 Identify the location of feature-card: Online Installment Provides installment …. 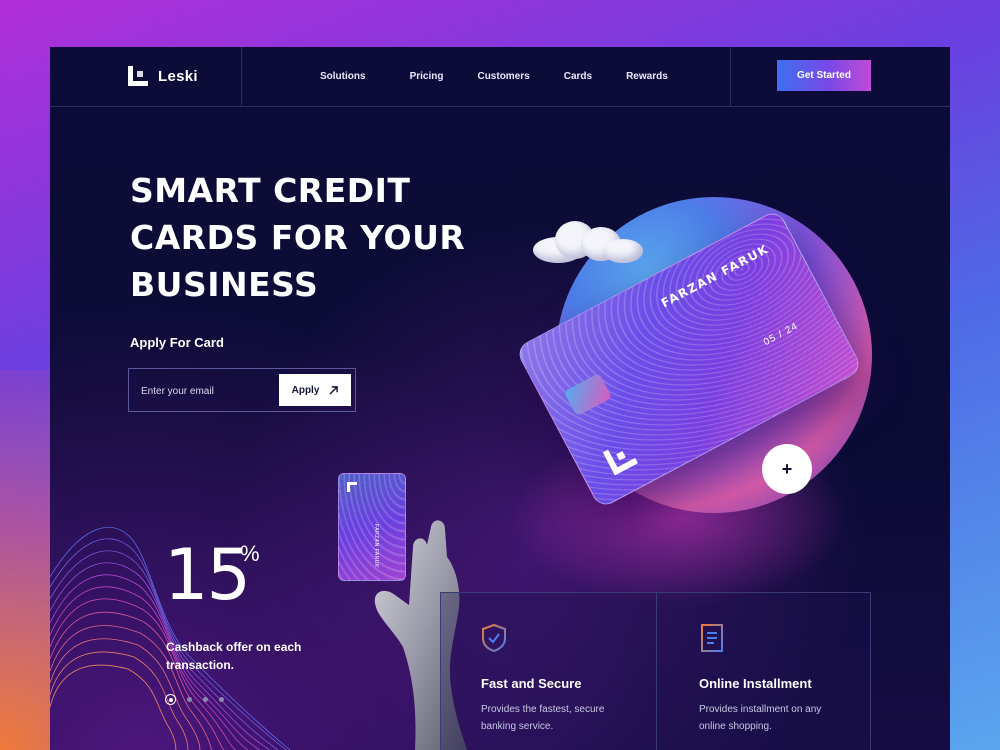
(789, 679).